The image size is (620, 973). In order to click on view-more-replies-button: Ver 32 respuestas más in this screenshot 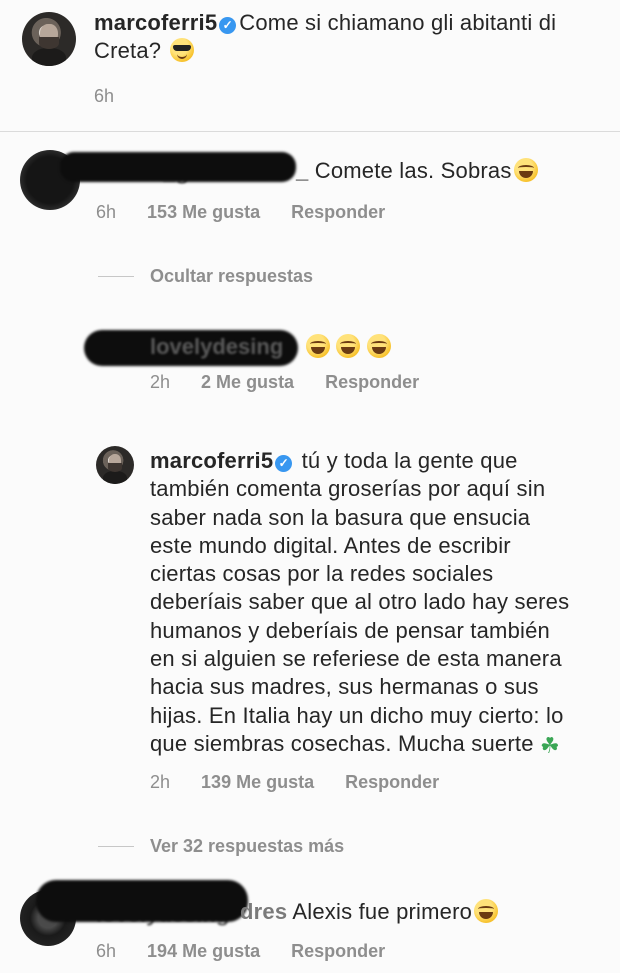, I will do `click(247, 846)`.